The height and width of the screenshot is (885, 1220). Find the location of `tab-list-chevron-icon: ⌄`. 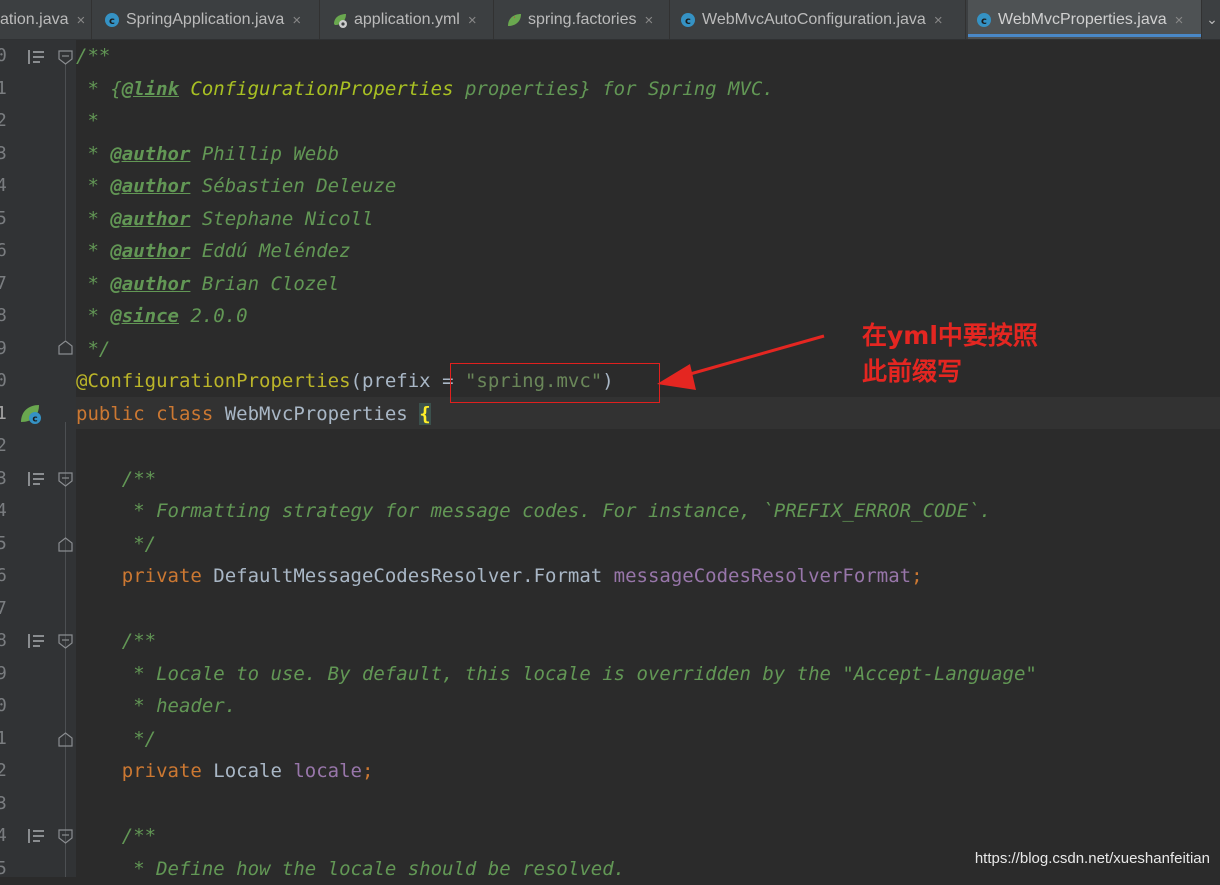

tab-list-chevron-icon: ⌄ is located at coordinates (1212, 19).